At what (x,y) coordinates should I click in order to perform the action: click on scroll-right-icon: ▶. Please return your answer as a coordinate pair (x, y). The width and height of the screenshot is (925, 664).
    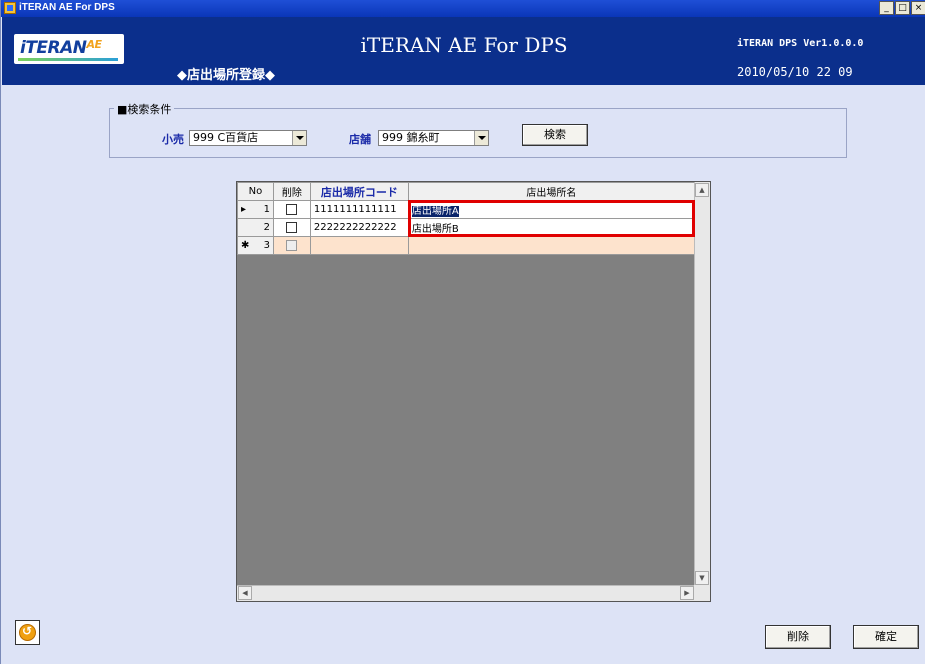
    Looking at the image, I should click on (687, 593).